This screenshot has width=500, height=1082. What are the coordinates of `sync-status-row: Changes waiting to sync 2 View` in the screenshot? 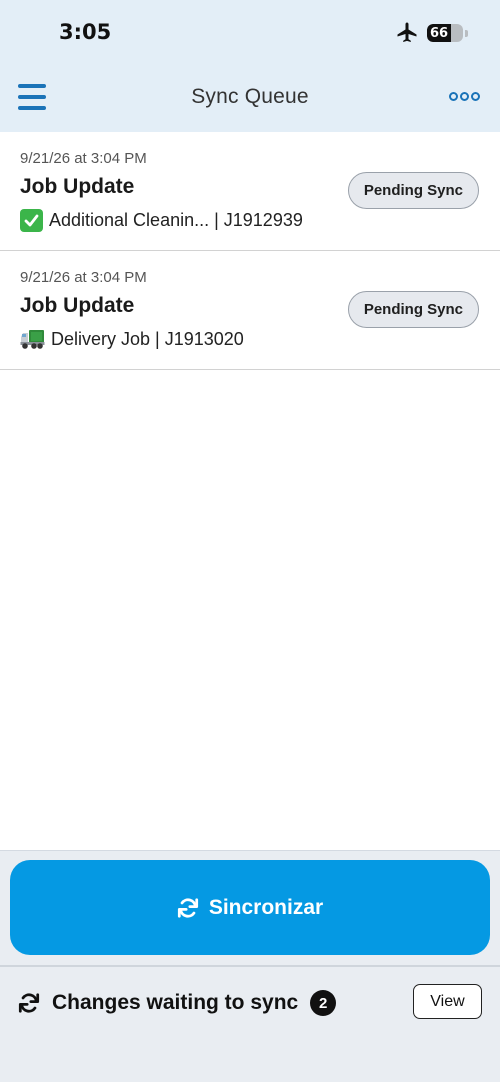 It's located at (250, 1001).